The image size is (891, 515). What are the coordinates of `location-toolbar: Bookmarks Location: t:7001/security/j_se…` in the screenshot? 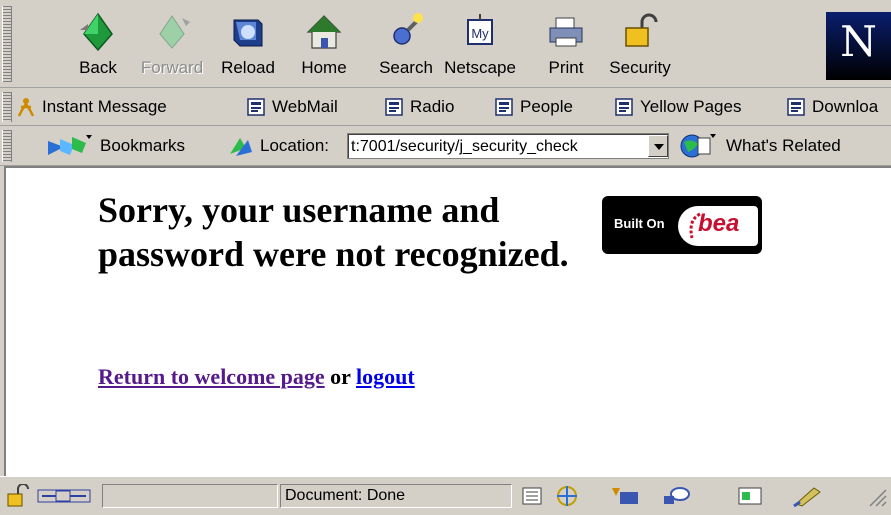 It's located at (445, 146).